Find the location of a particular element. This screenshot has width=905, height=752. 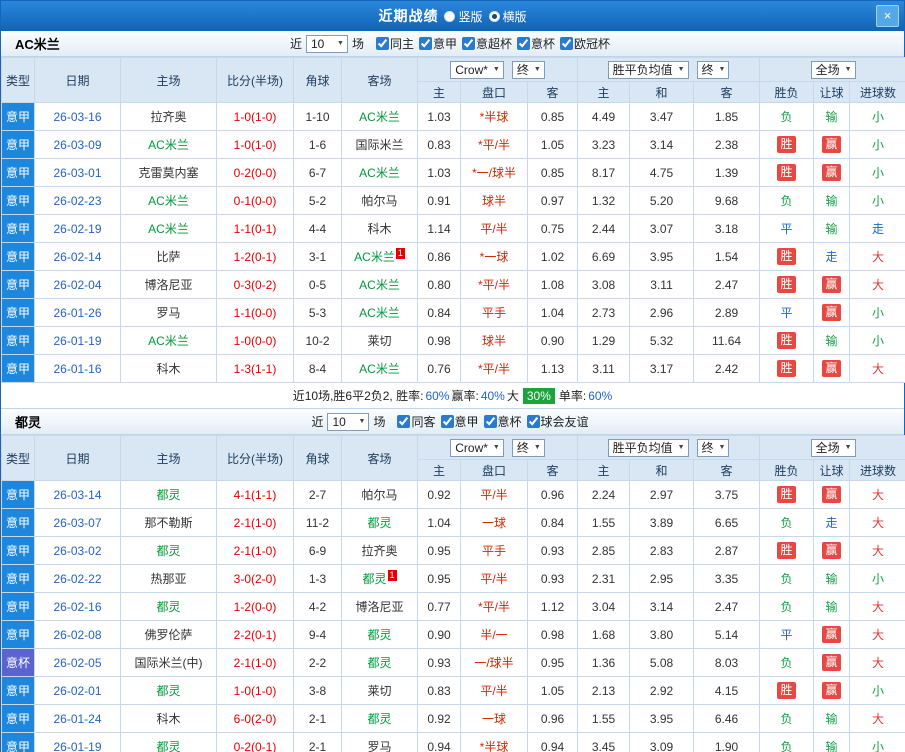

filter-球会友谊: 球会友谊 is located at coordinates (557, 421).